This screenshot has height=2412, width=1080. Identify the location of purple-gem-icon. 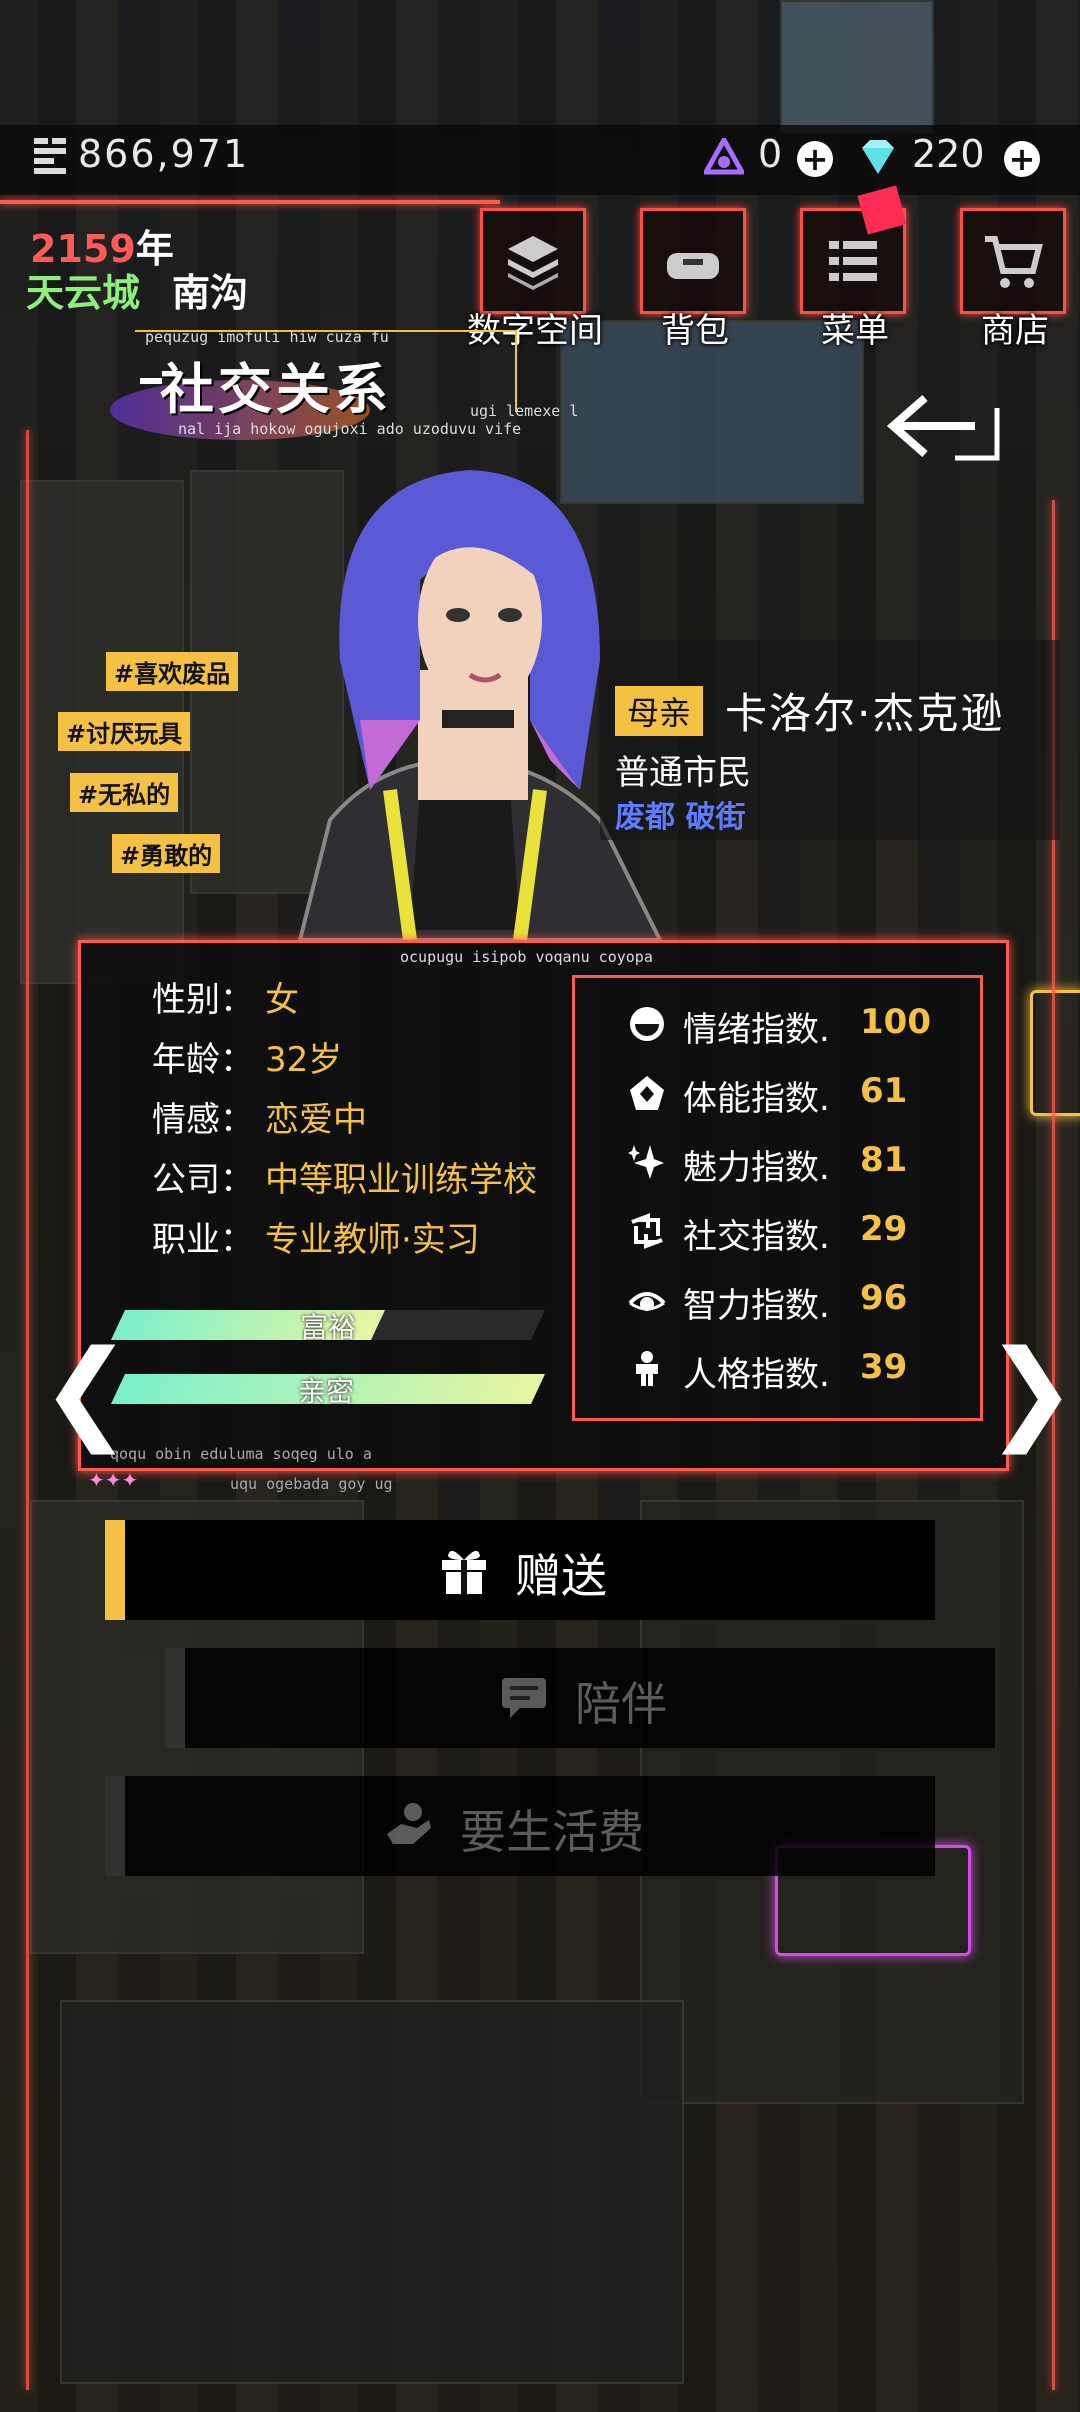
(724, 156).